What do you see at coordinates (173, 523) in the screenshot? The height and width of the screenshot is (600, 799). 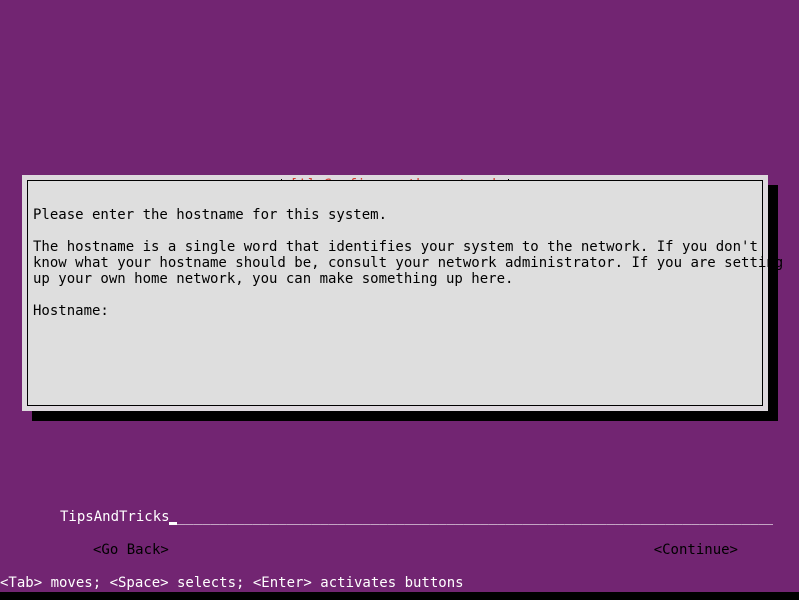 I see `text-cursor` at bounding box center [173, 523].